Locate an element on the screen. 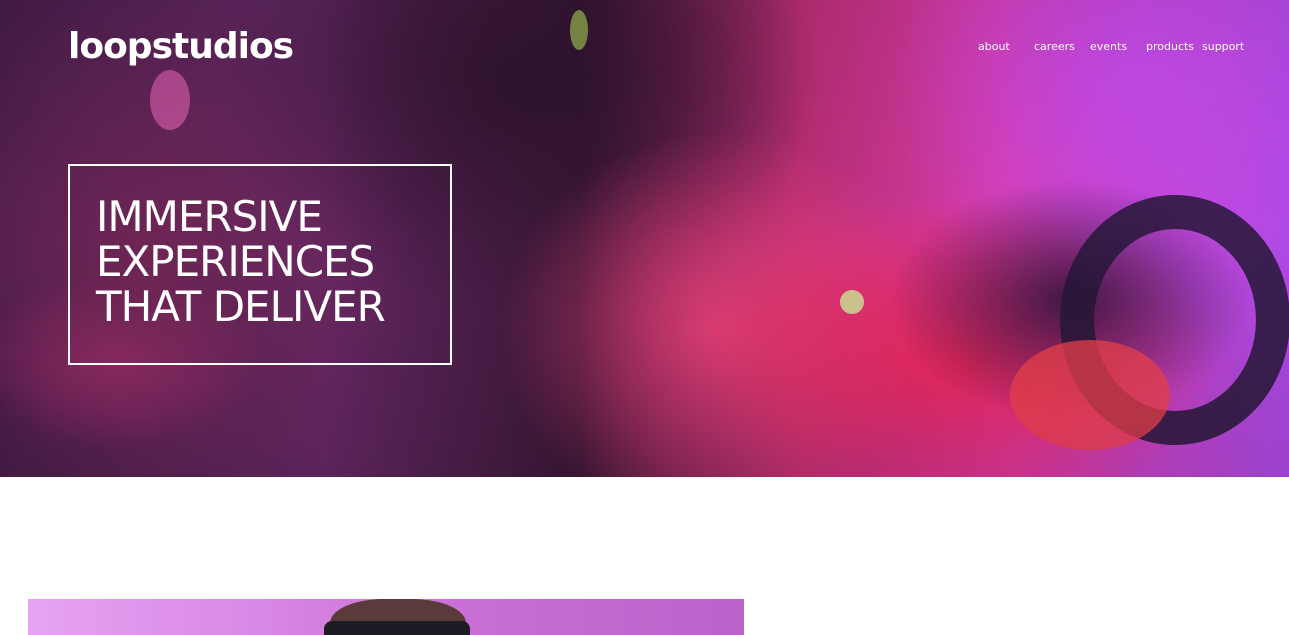  hero-headline-line: IMMERSIVE is located at coordinates (209, 216).